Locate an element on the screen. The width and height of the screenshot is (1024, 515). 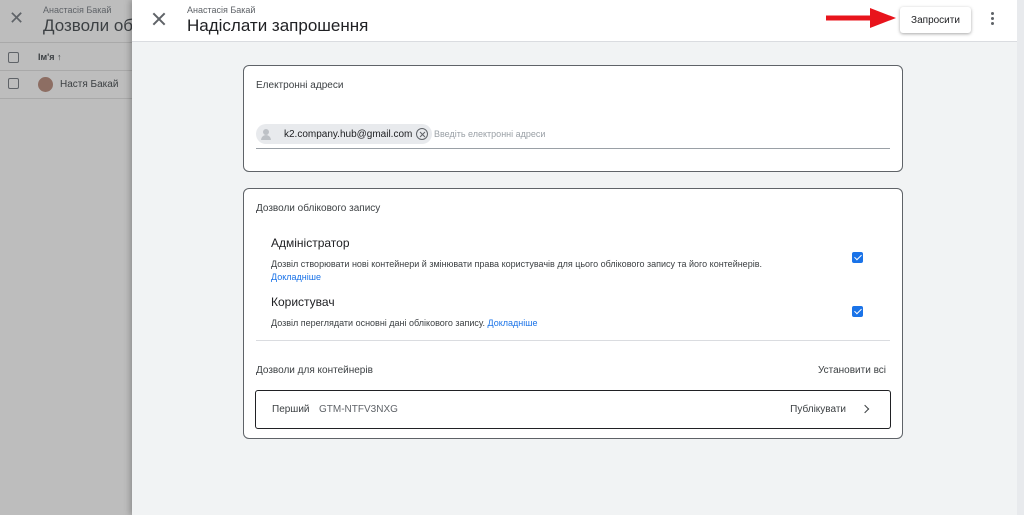
email-chip: k2.company.hub@gmail.com is located at coordinates (344, 134).